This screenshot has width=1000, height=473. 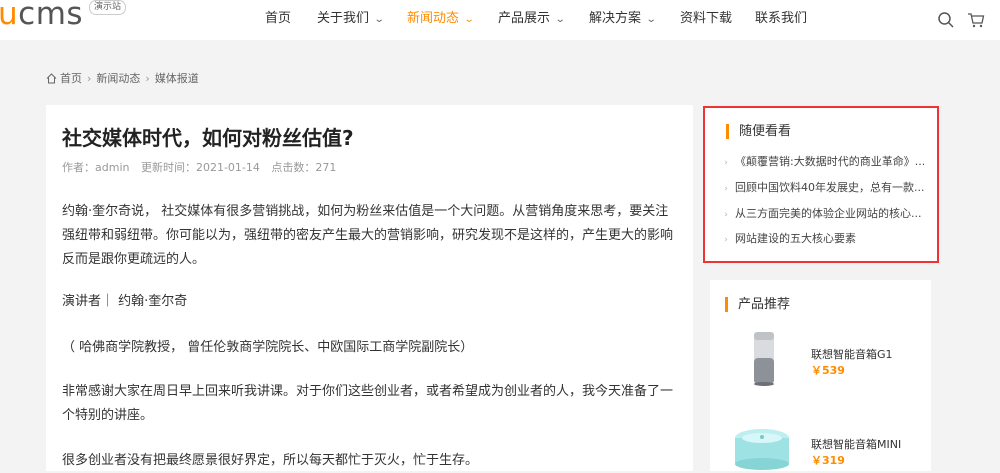 I want to click on nav-item-about: 关于我们 ⌄, so click(x=351, y=19).